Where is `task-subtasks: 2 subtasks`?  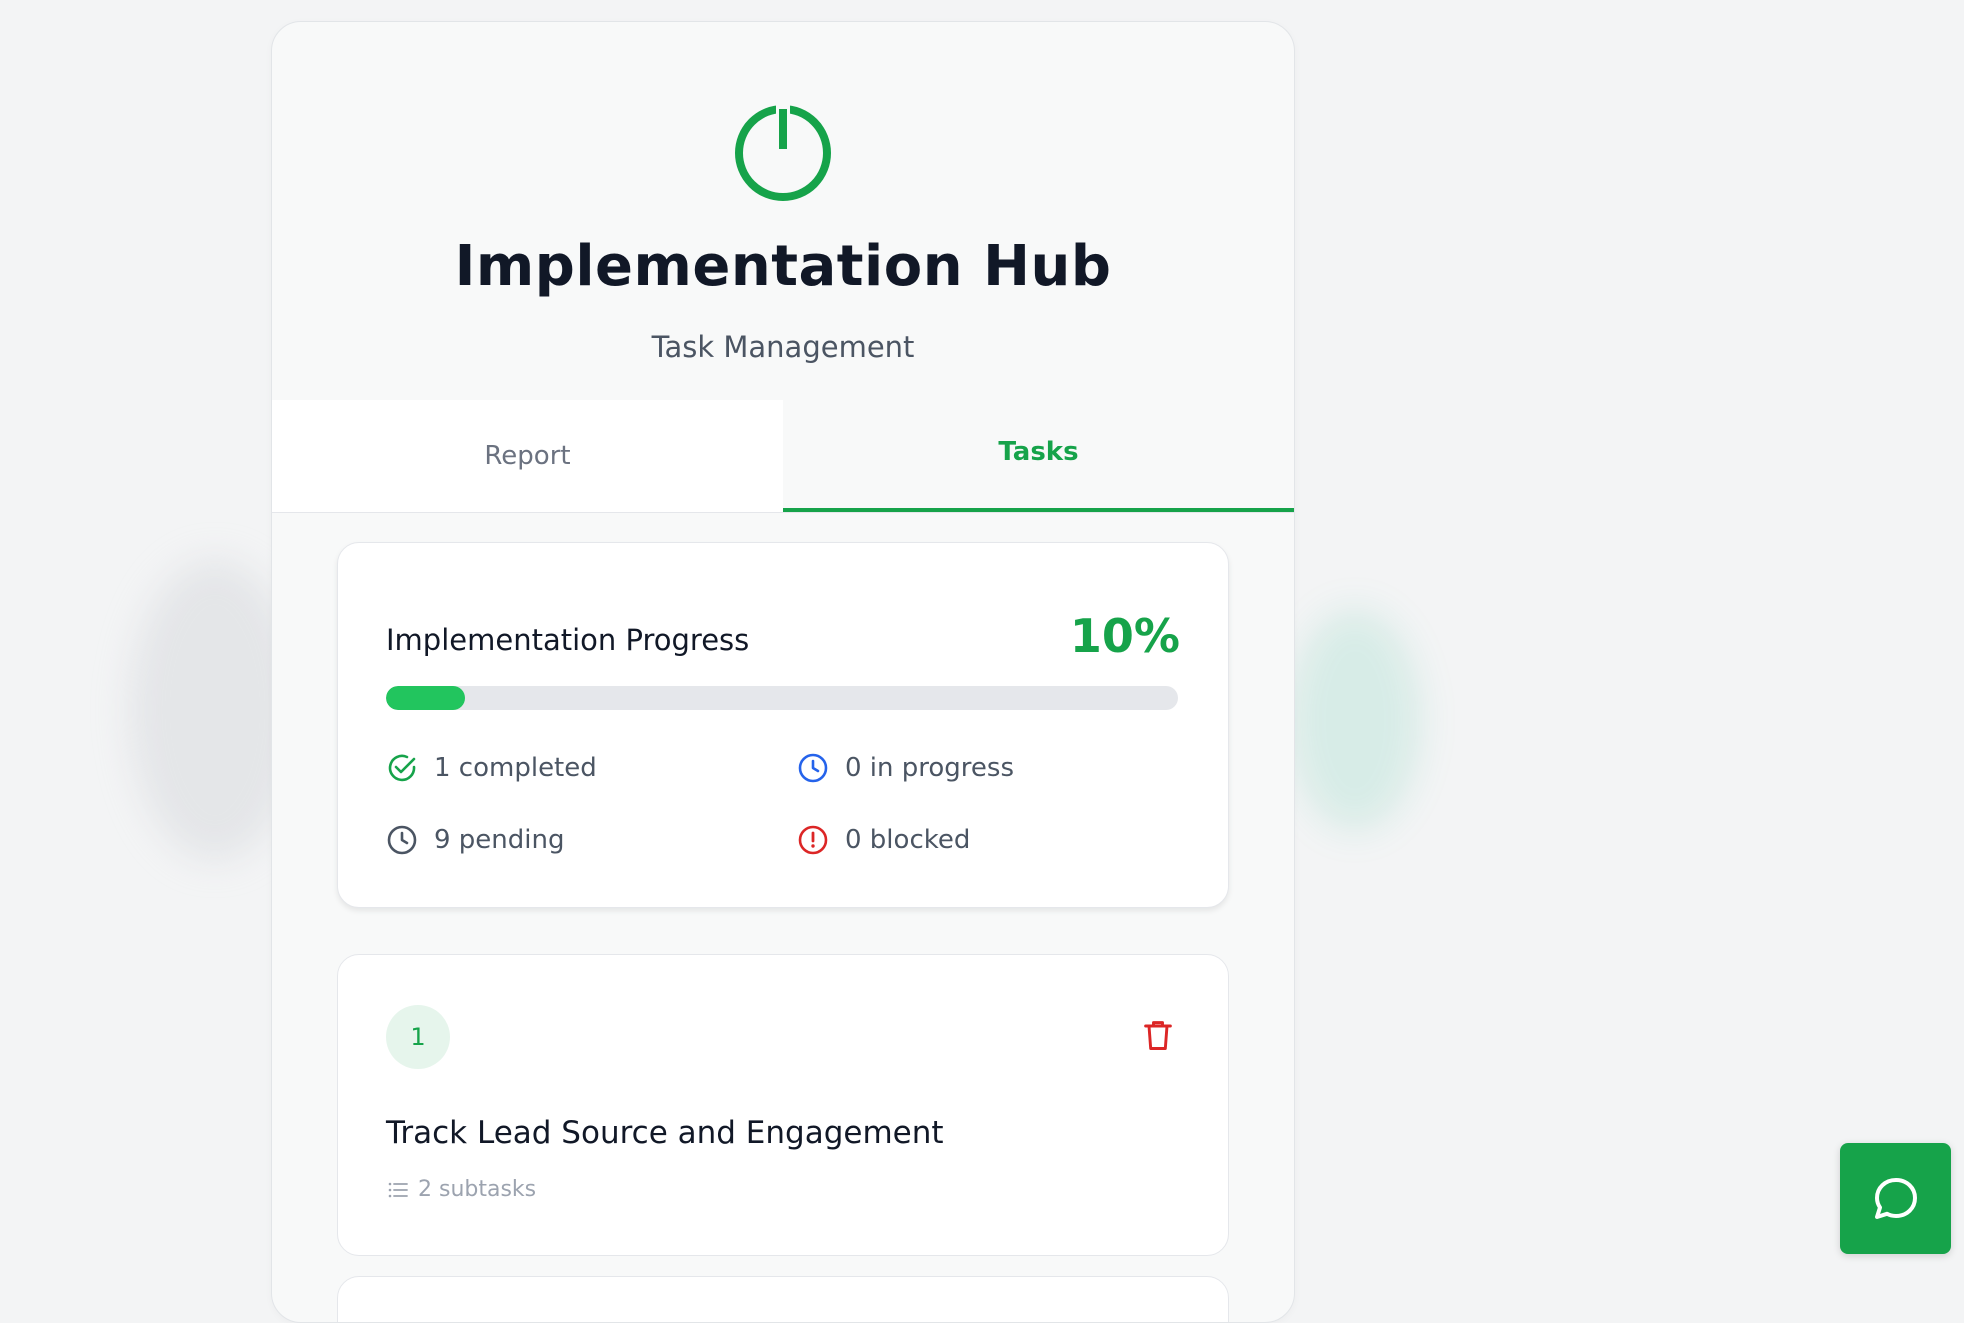
task-subtasks: 2 subtasks is located at coordinates (461, 1189).